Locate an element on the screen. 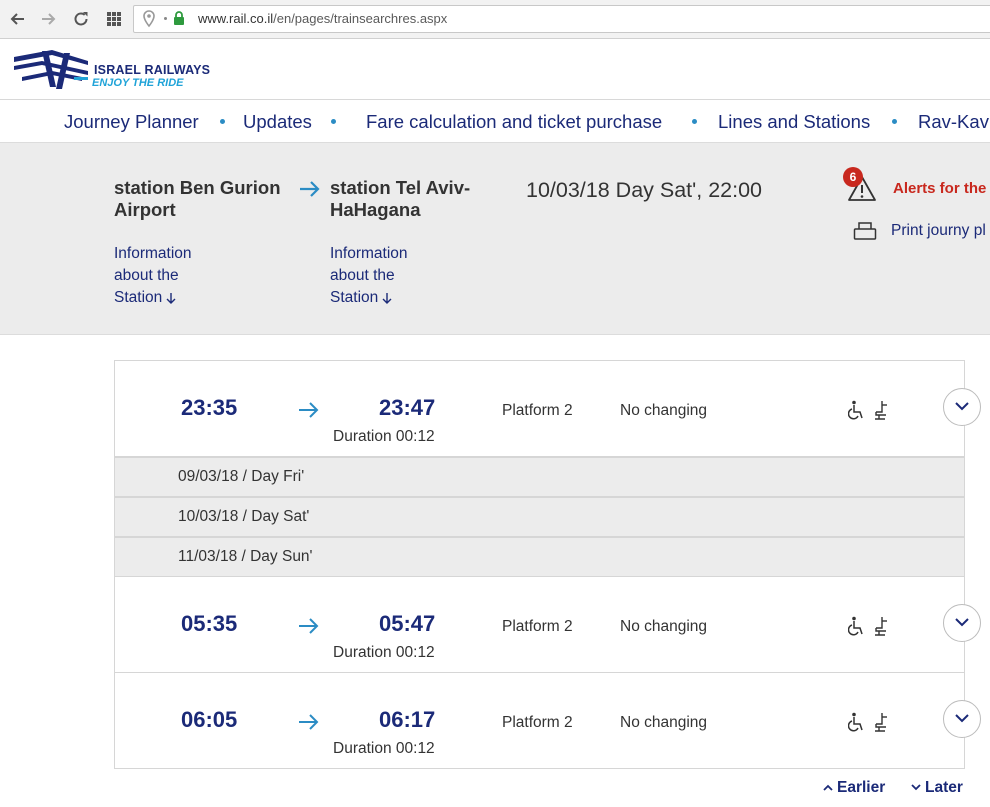 This screenshot has height=807, width=990. earlier-label: Earlier is located at coordinates (861, 787).